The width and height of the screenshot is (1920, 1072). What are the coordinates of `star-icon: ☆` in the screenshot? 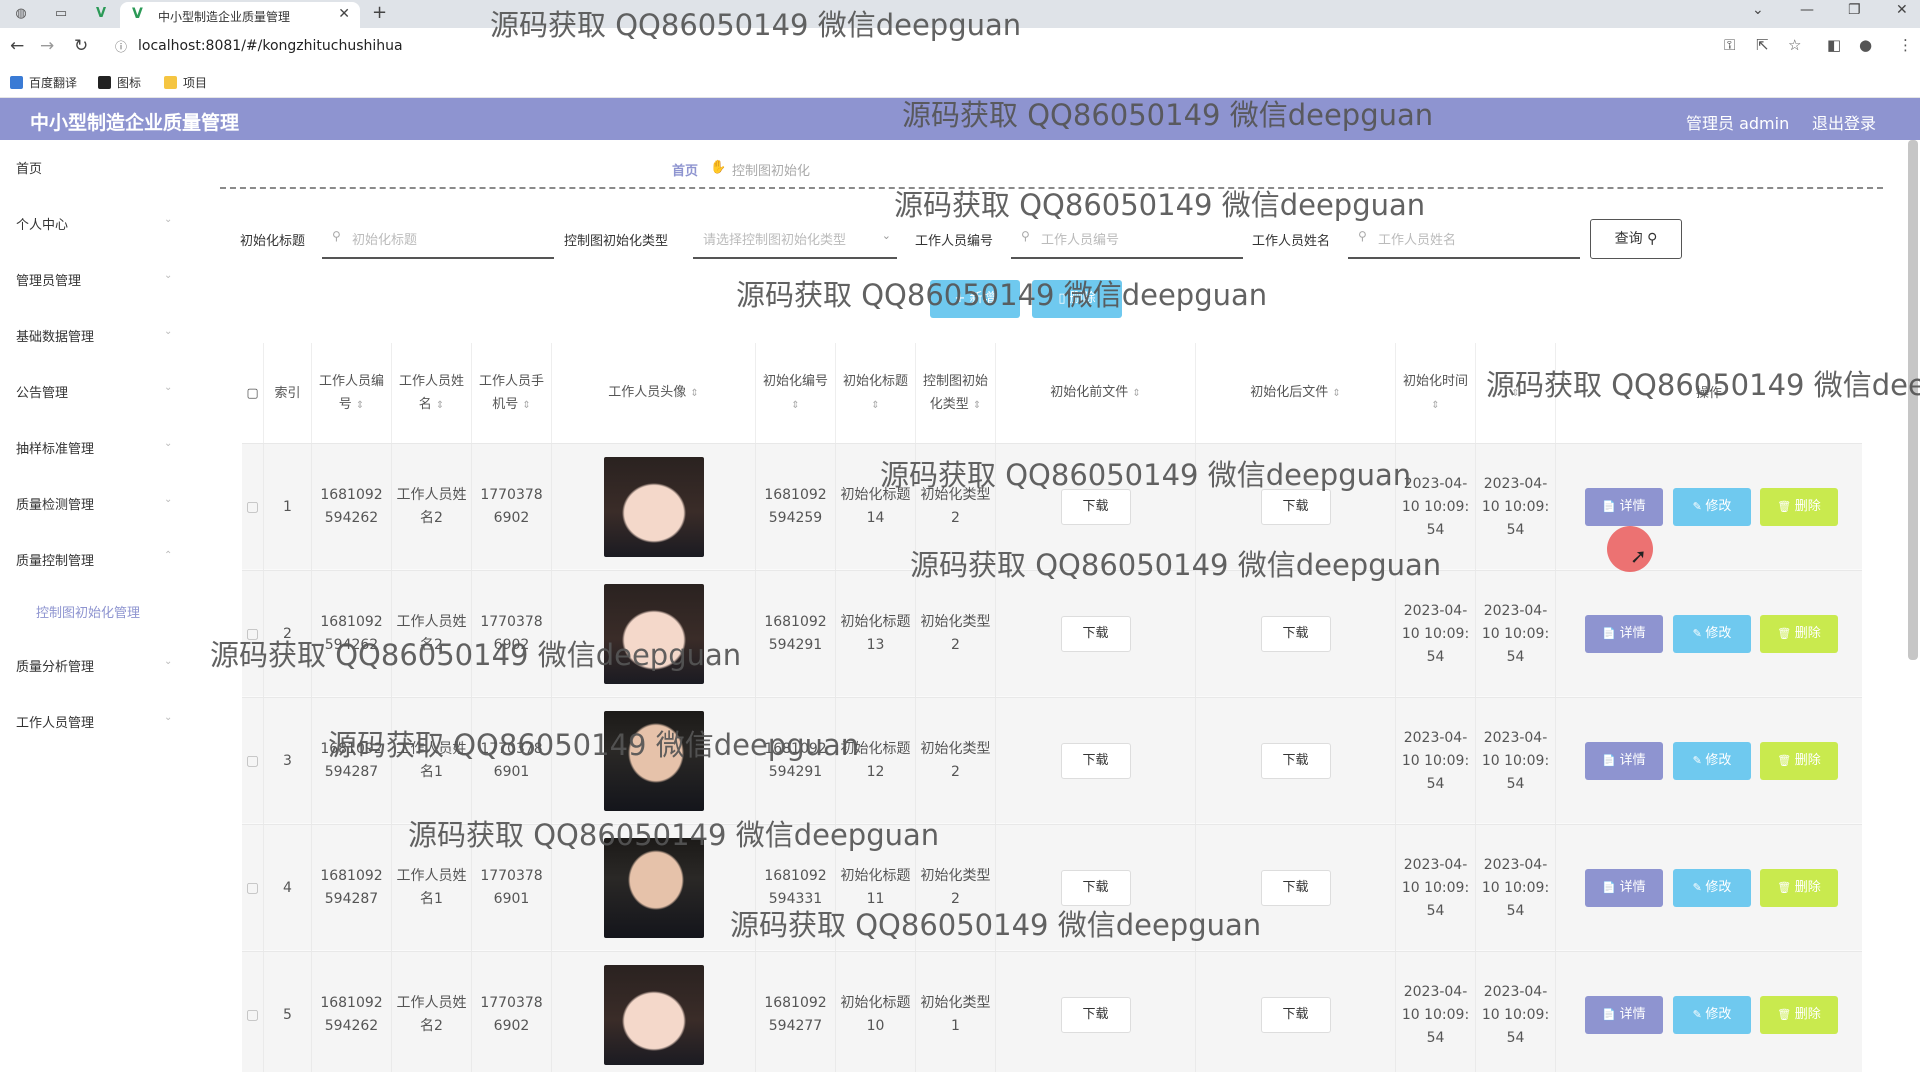 It's located at (1794, 45).